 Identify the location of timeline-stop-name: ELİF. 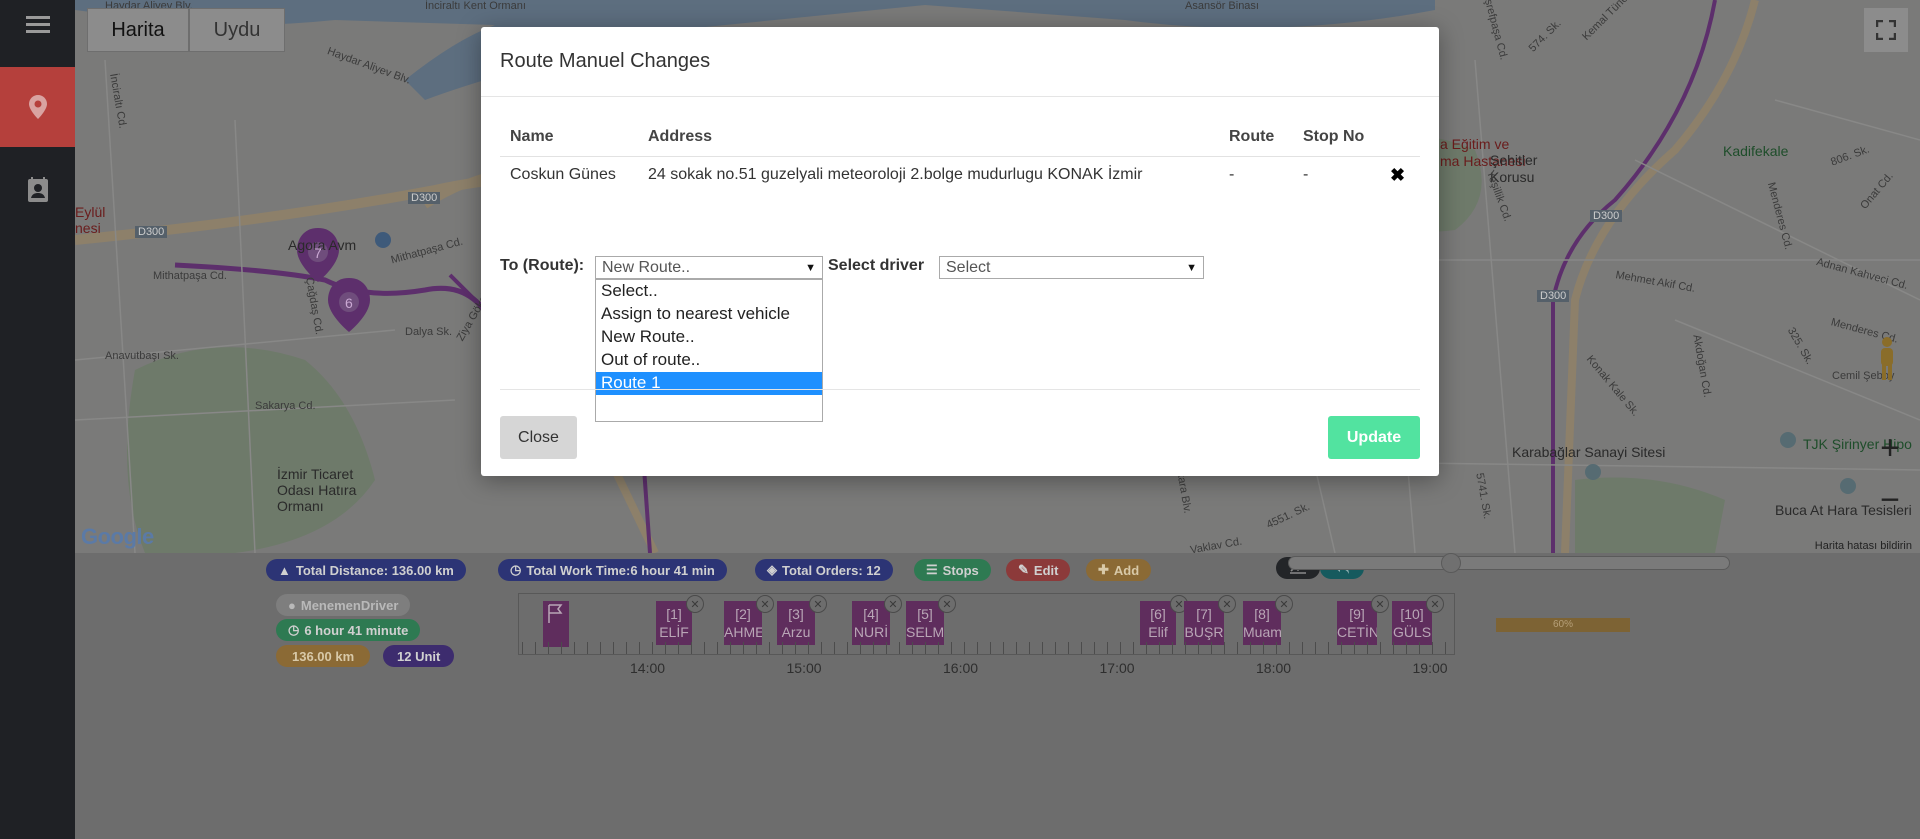
(674, 632).